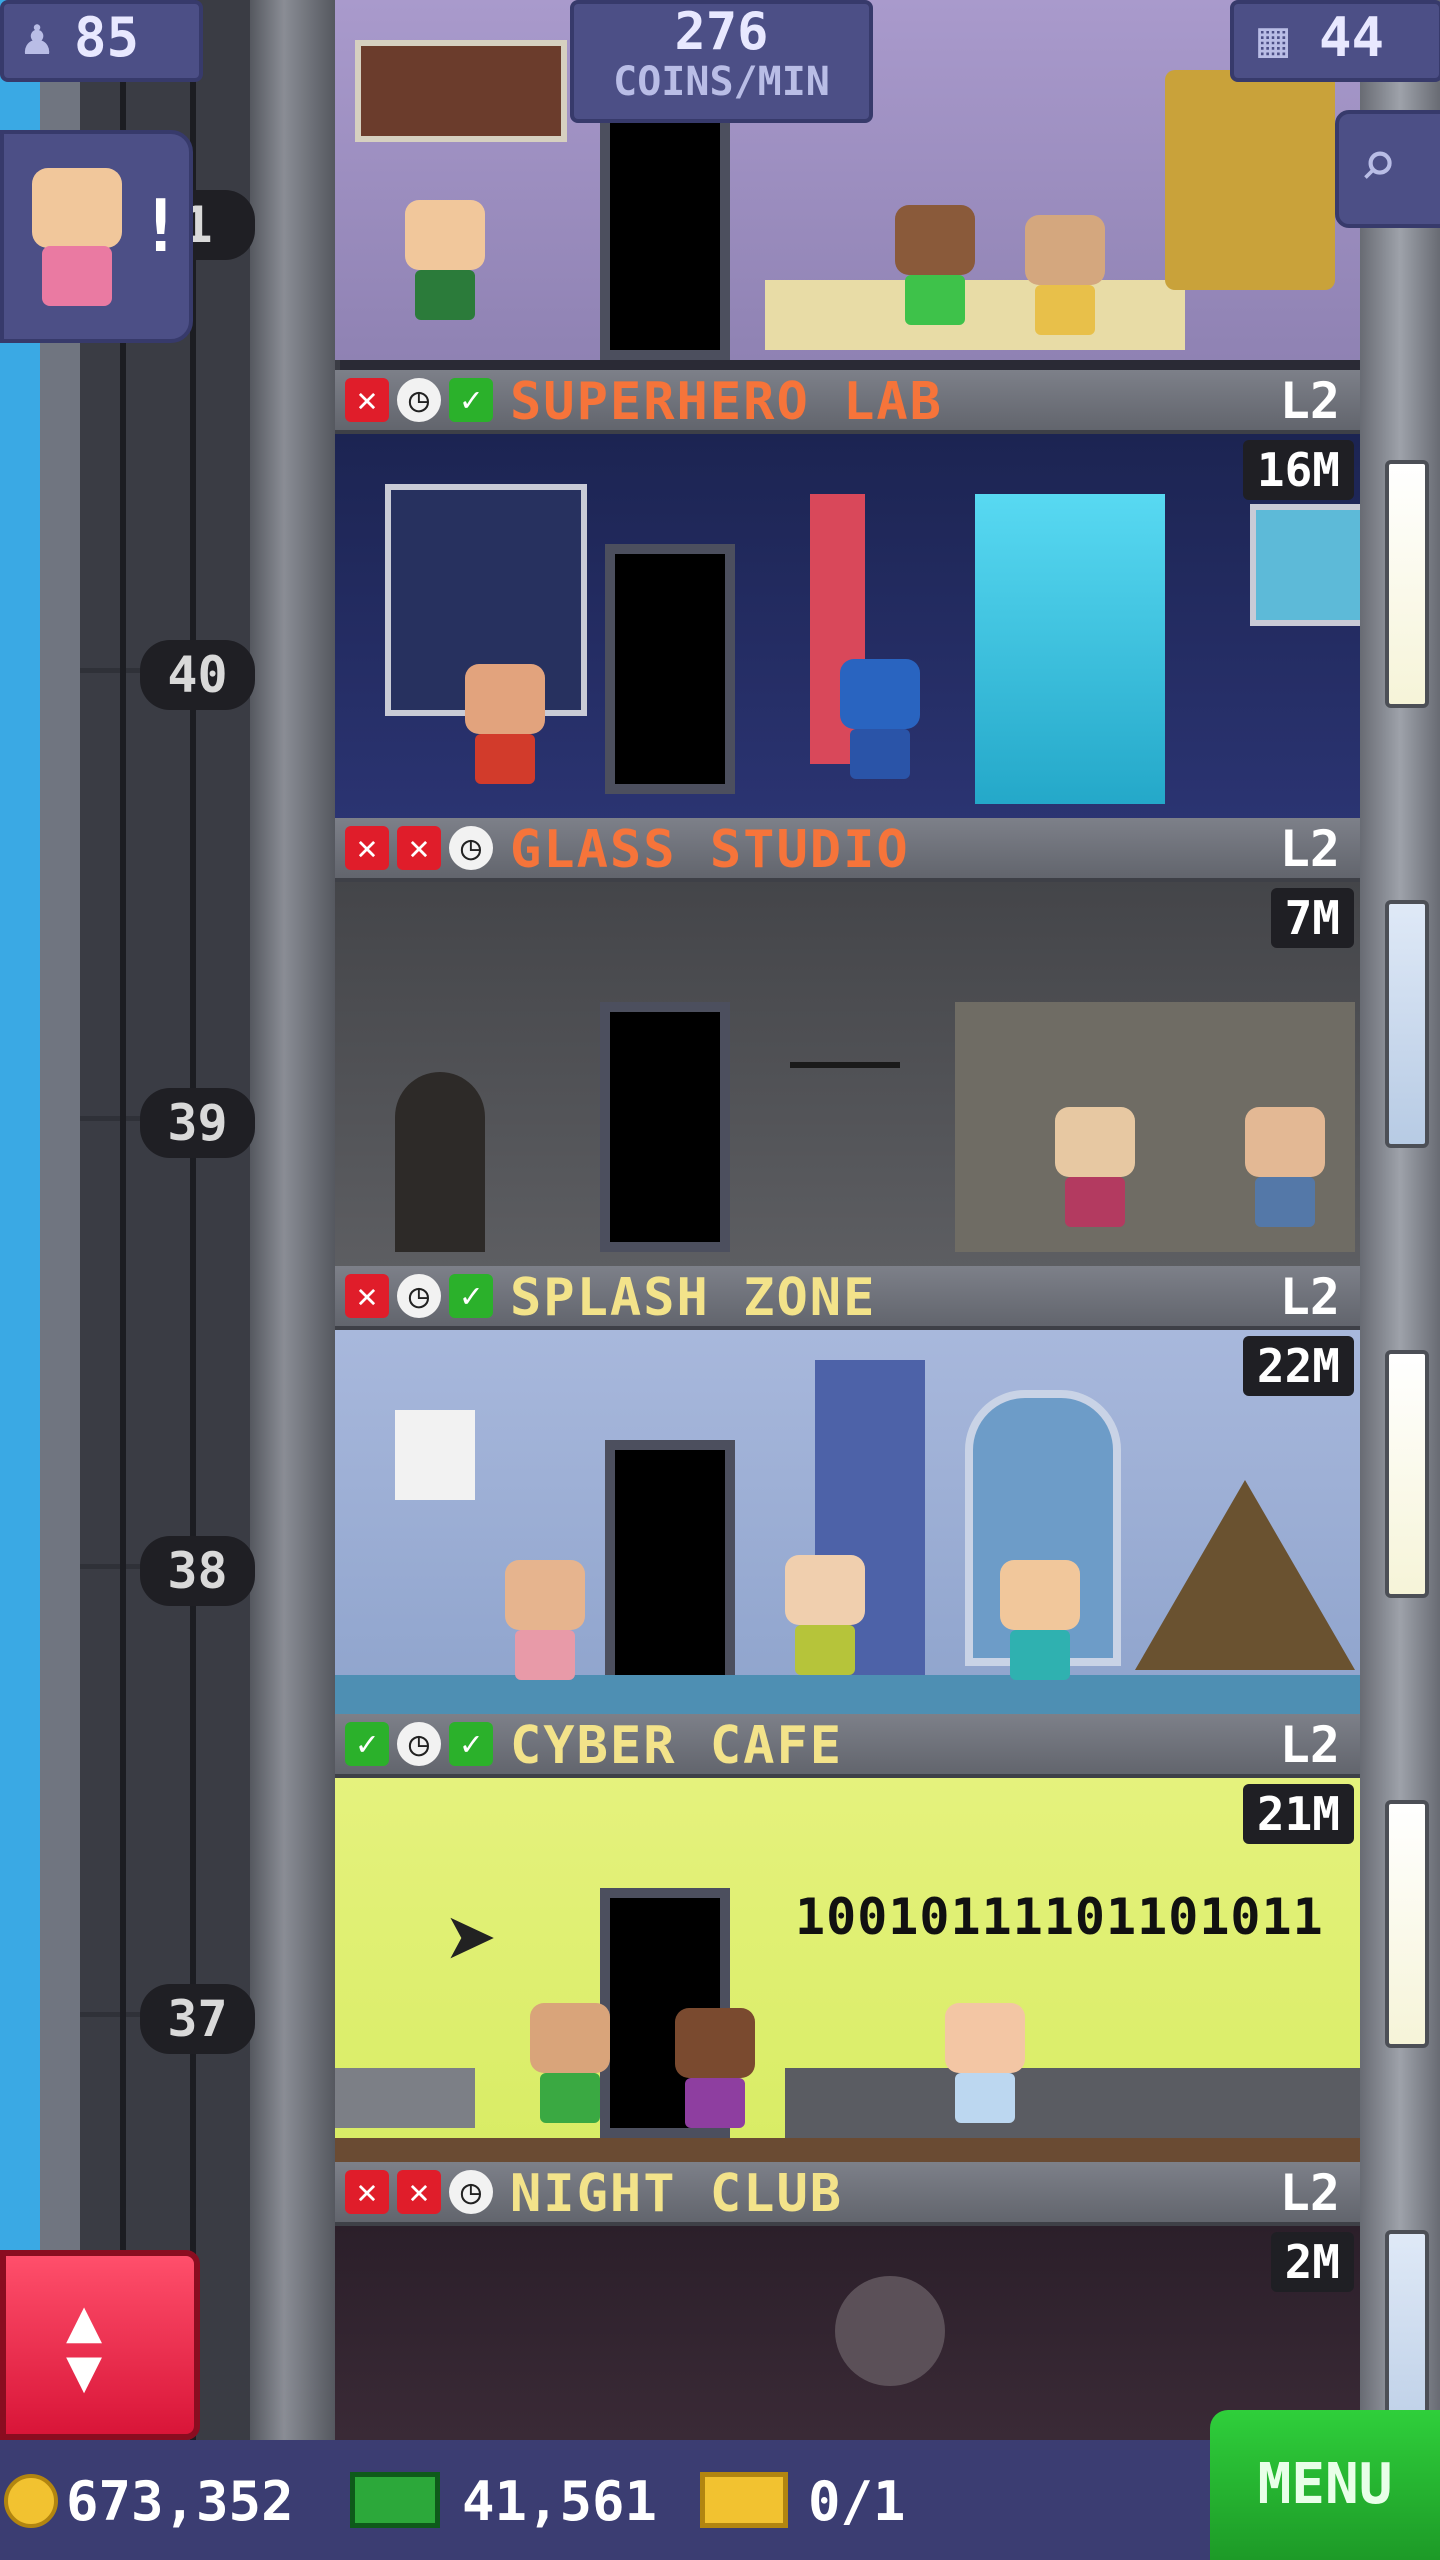 This screenshot has height=2560, width=1440. I want to click on floors-value: 44, so click(1352, 37).